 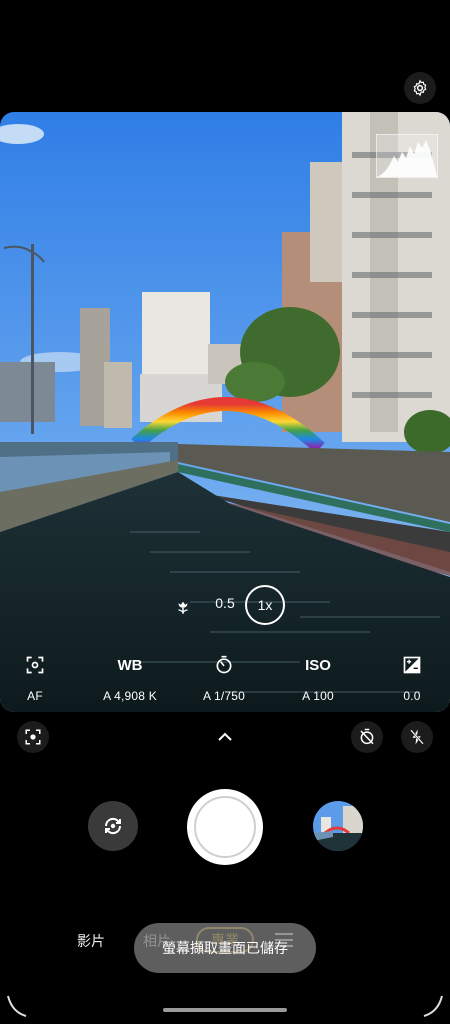 What do you see at coordinates (35, 696) in the screenshot?
I see `af-value: AF` at bounding box center [35, 696].